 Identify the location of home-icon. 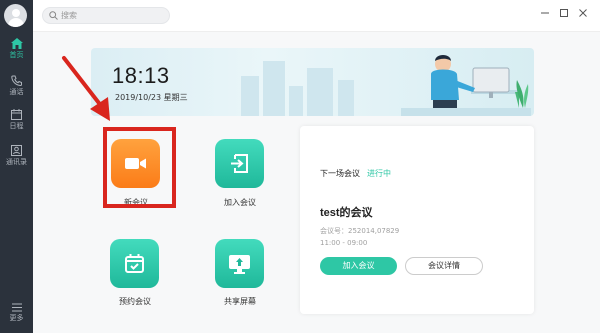
(16, 43).